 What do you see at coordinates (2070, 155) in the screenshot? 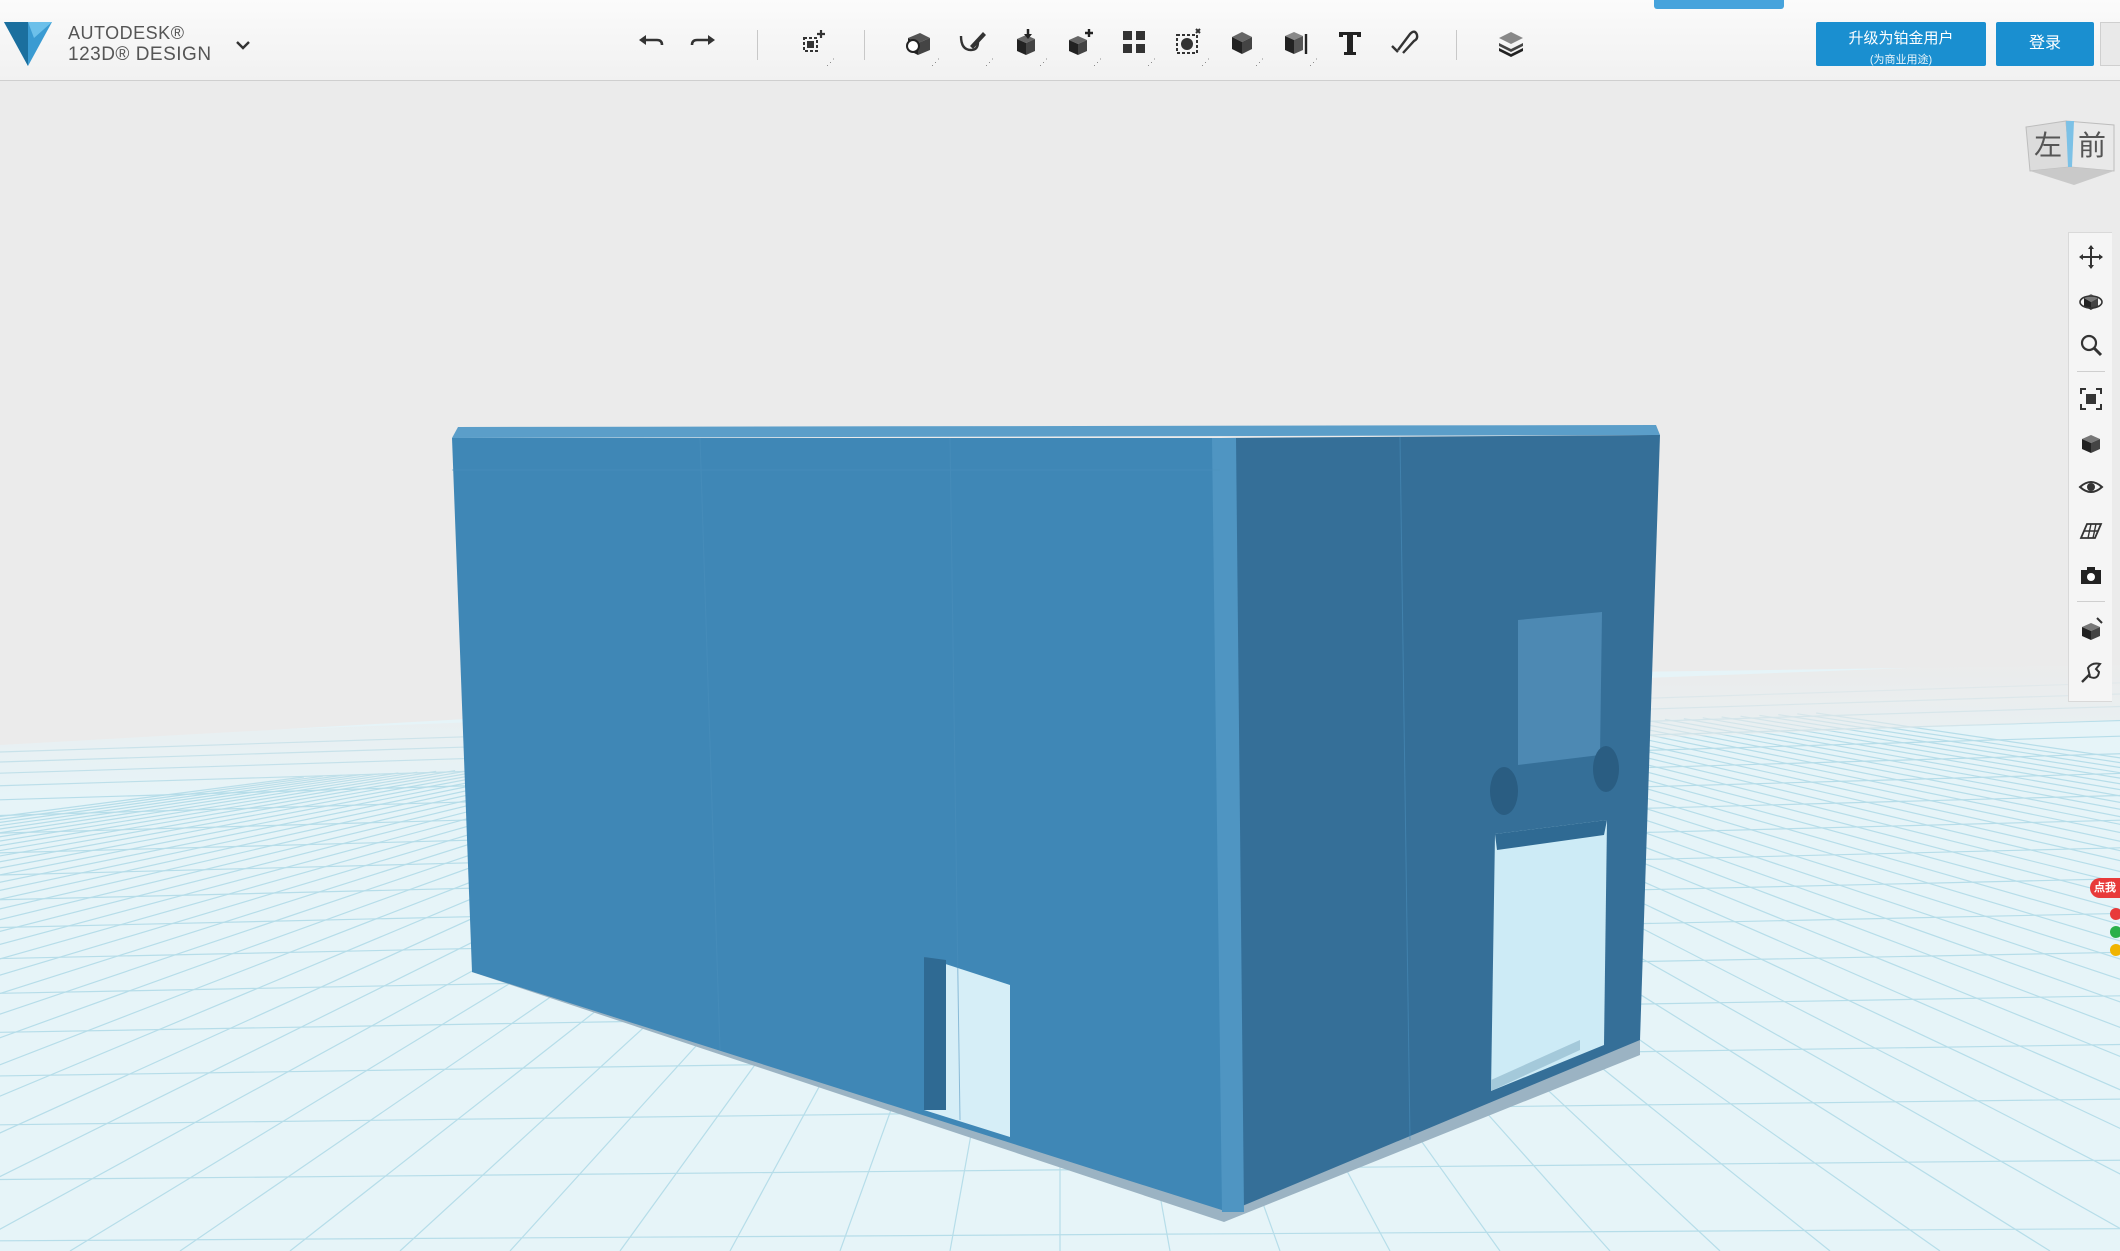
I see `view-cube: 左 前` at bounding box center [2070, 155].